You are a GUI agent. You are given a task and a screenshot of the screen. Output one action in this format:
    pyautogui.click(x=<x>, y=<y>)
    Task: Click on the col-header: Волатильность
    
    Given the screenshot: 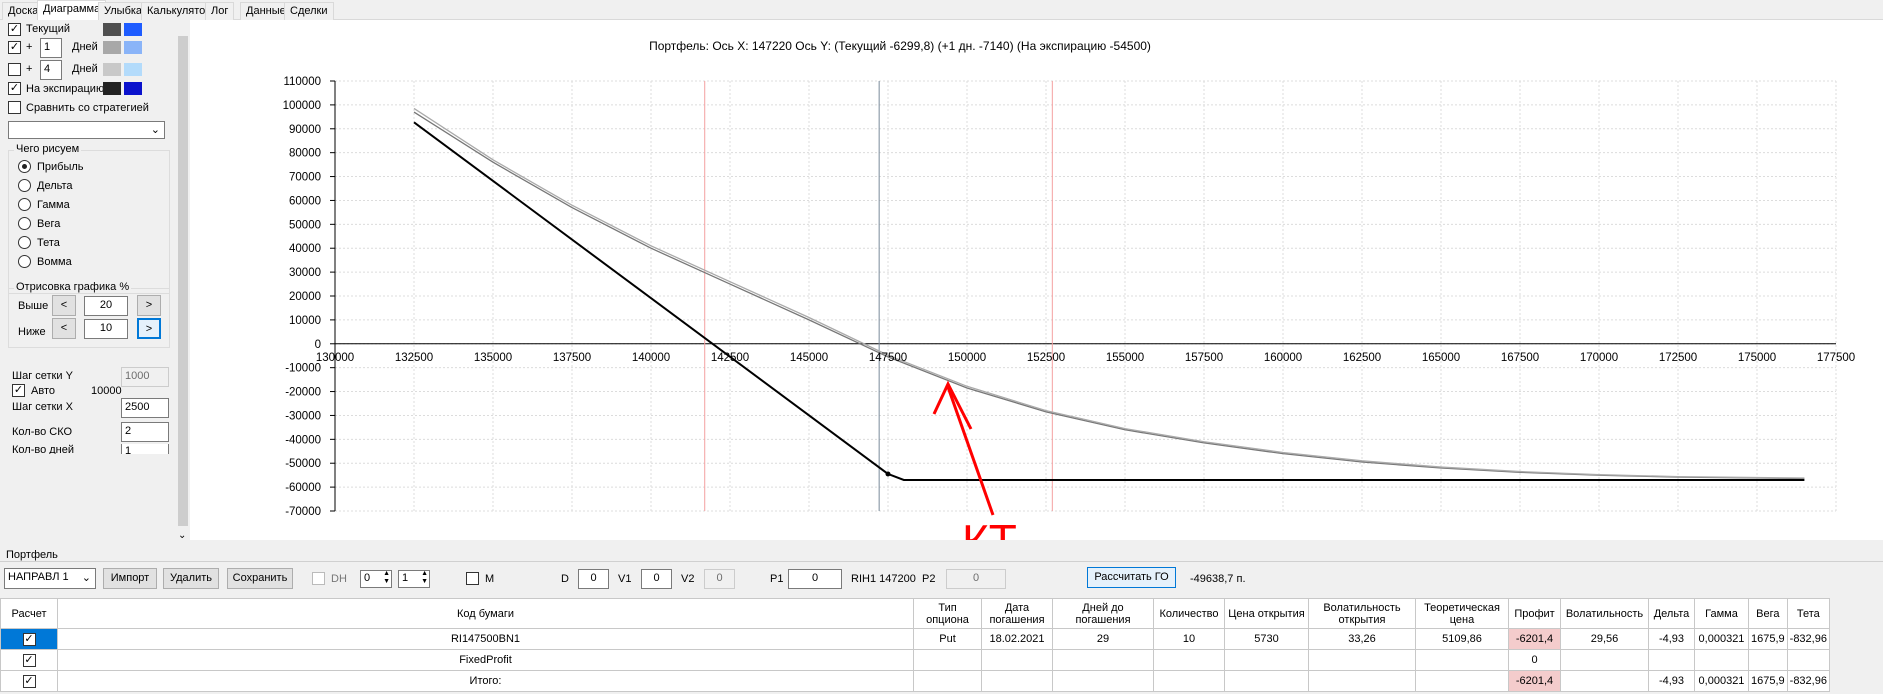 What is the action you would take?
    pyautogui.click(x=1604, y=613)
    